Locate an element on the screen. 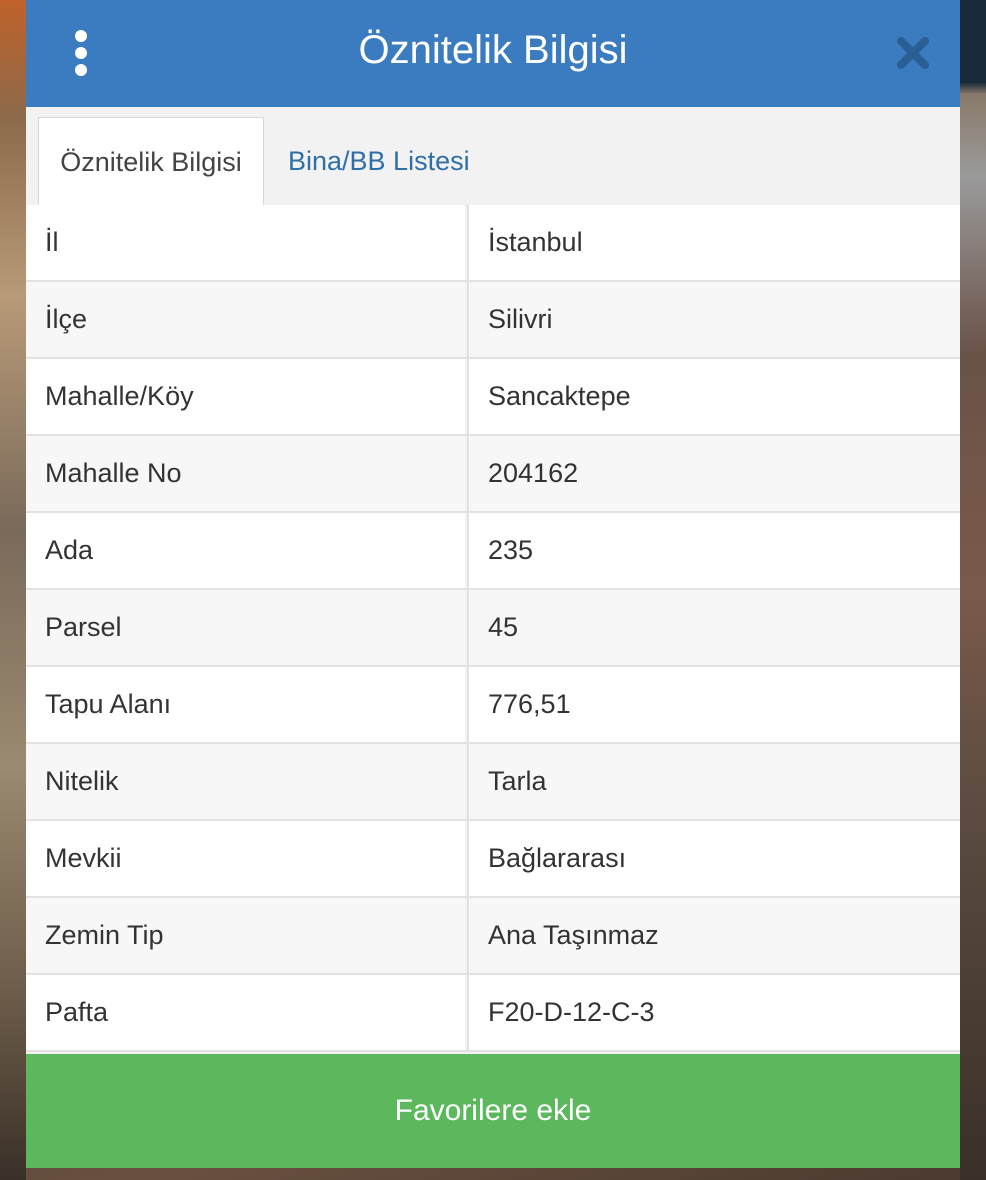 This screenshot has height=1180, width=986. table-row: Nitelik Tarla is located at coordinates (493, 782).